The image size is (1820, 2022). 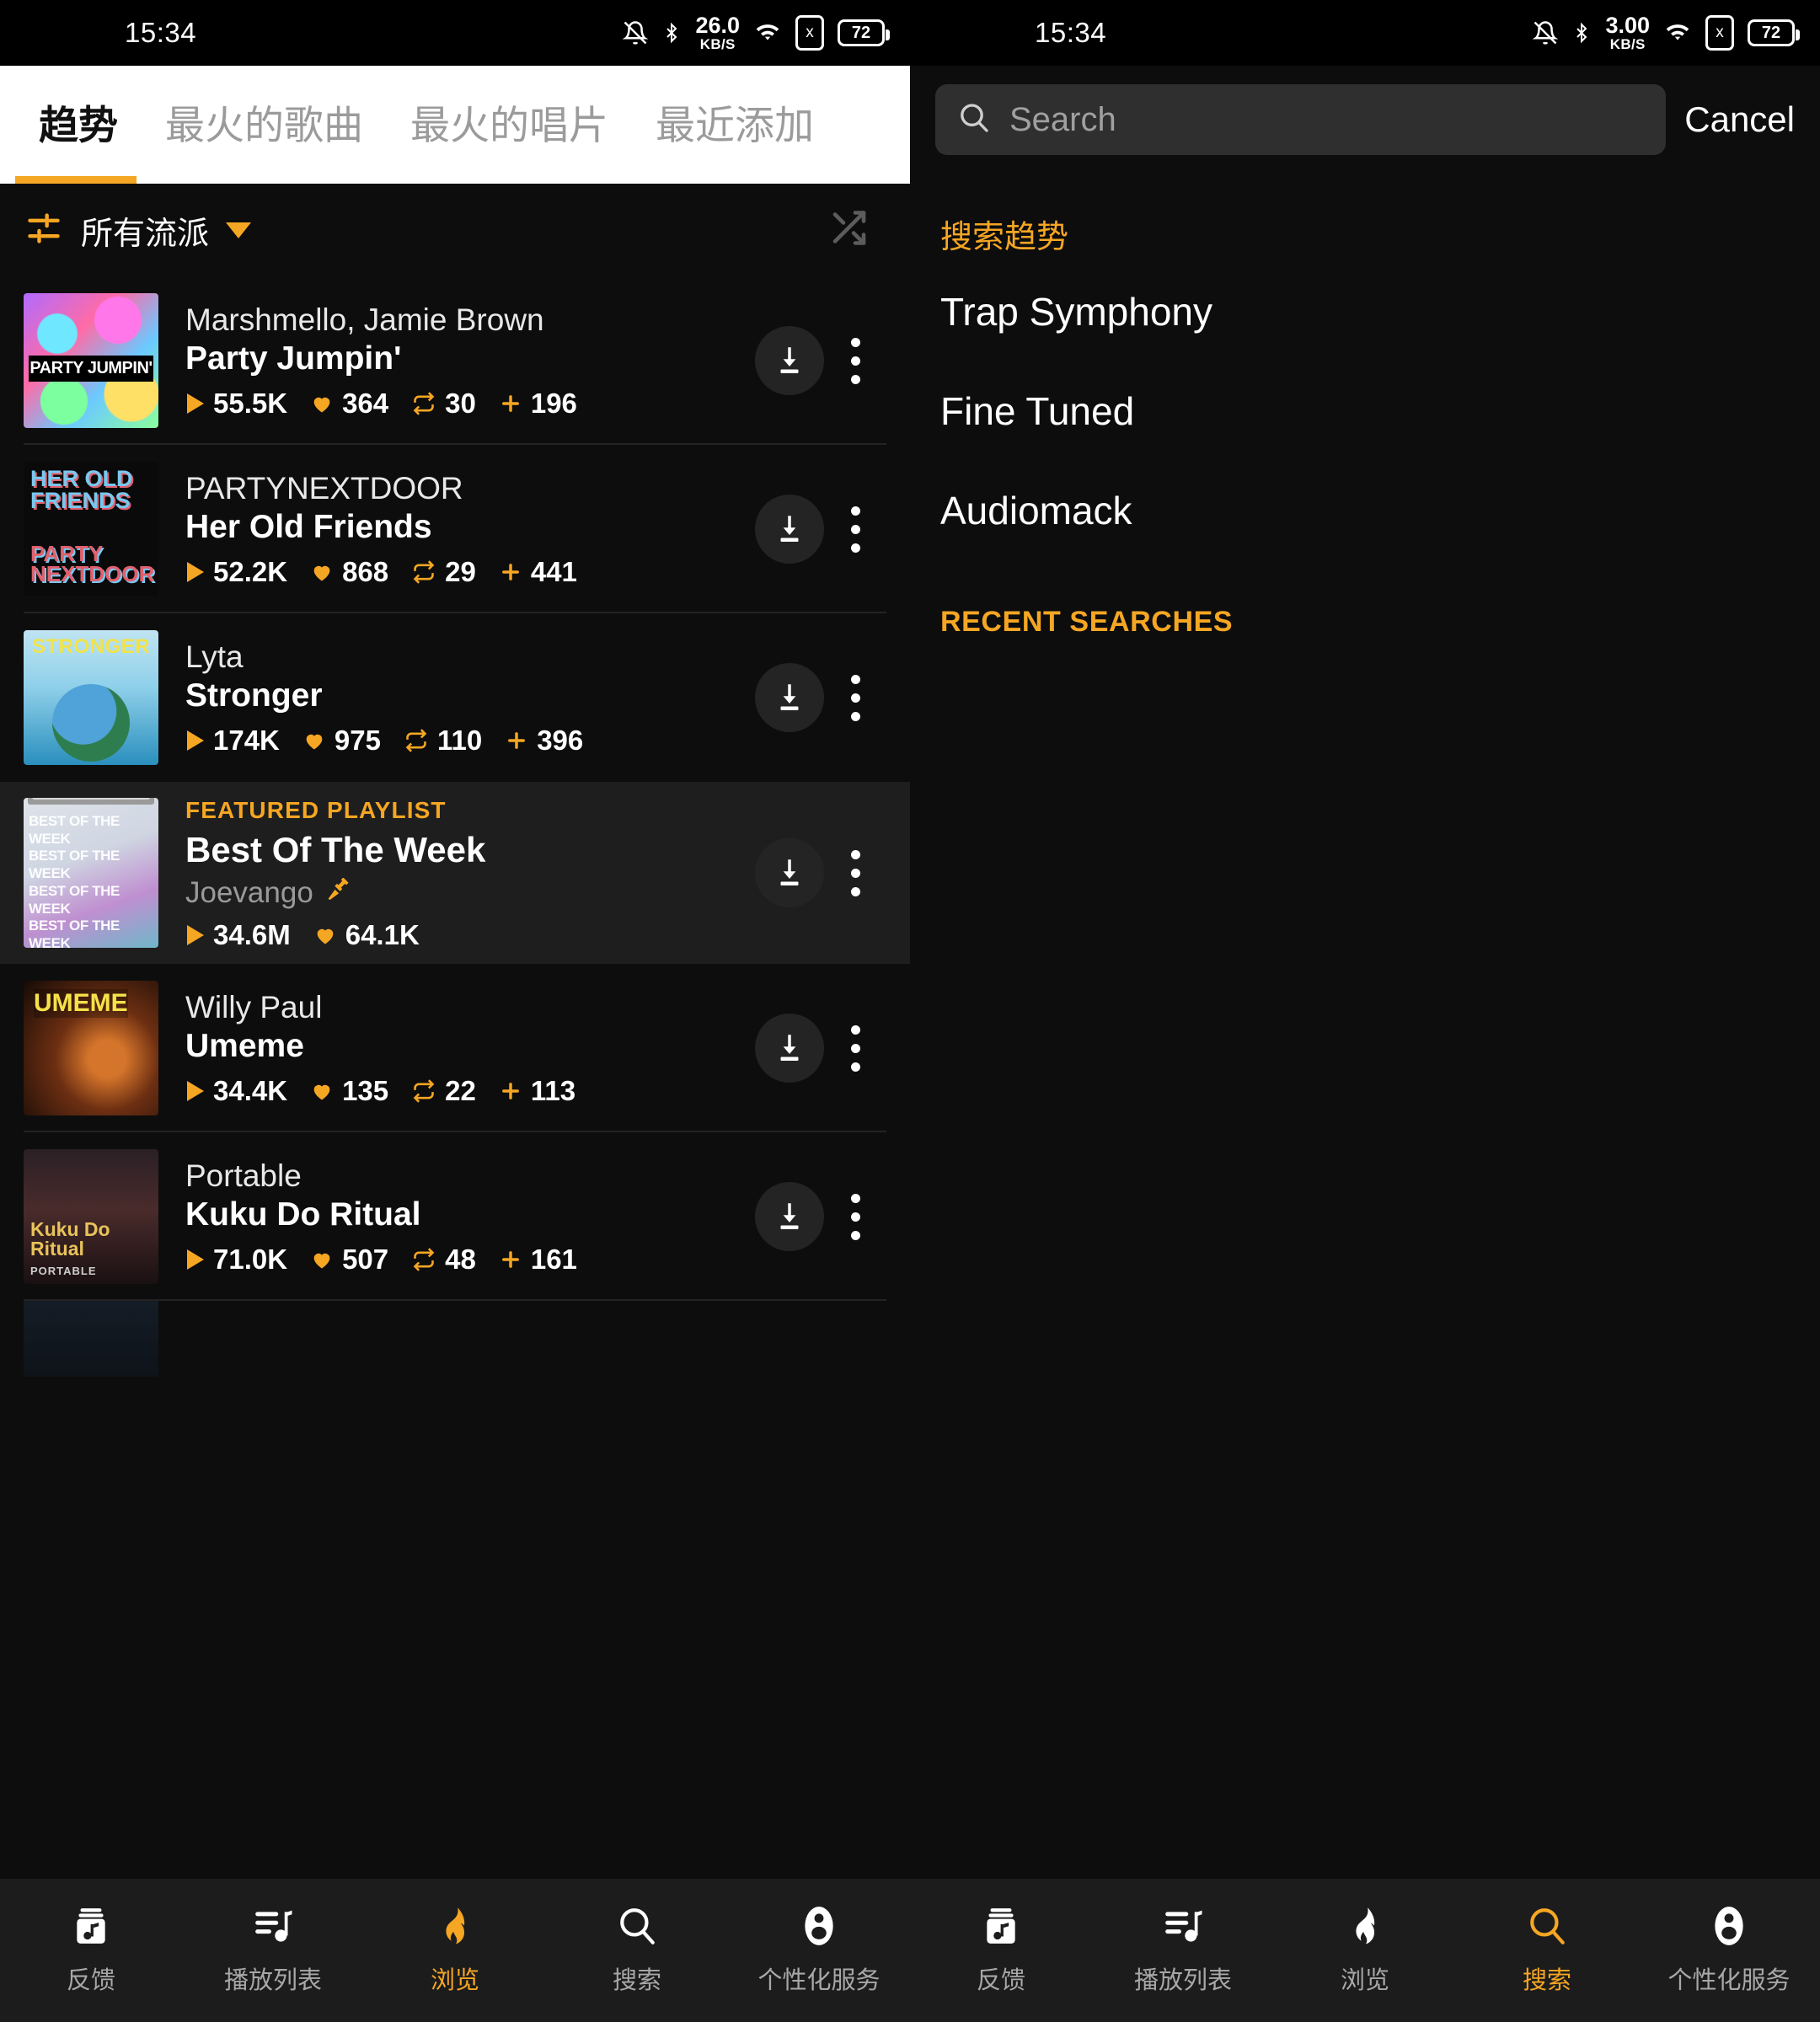 I want to click on search-icon, so click(x=637, y=1926).